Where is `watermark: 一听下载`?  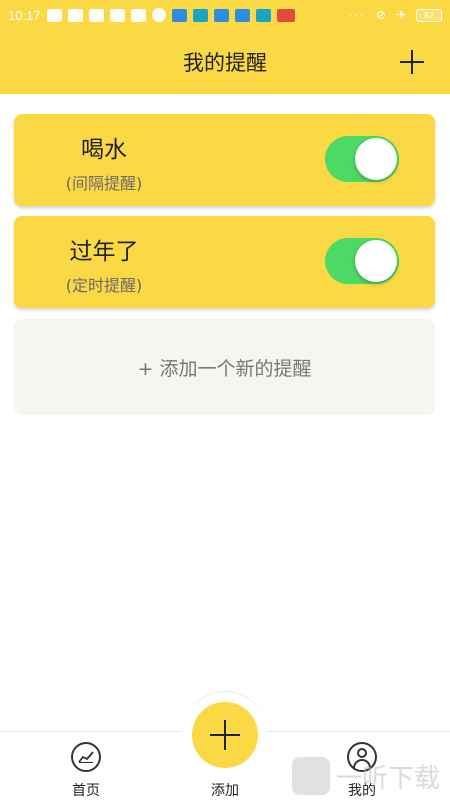 watermark: 一听下载 is located at coordinates (371, 776).